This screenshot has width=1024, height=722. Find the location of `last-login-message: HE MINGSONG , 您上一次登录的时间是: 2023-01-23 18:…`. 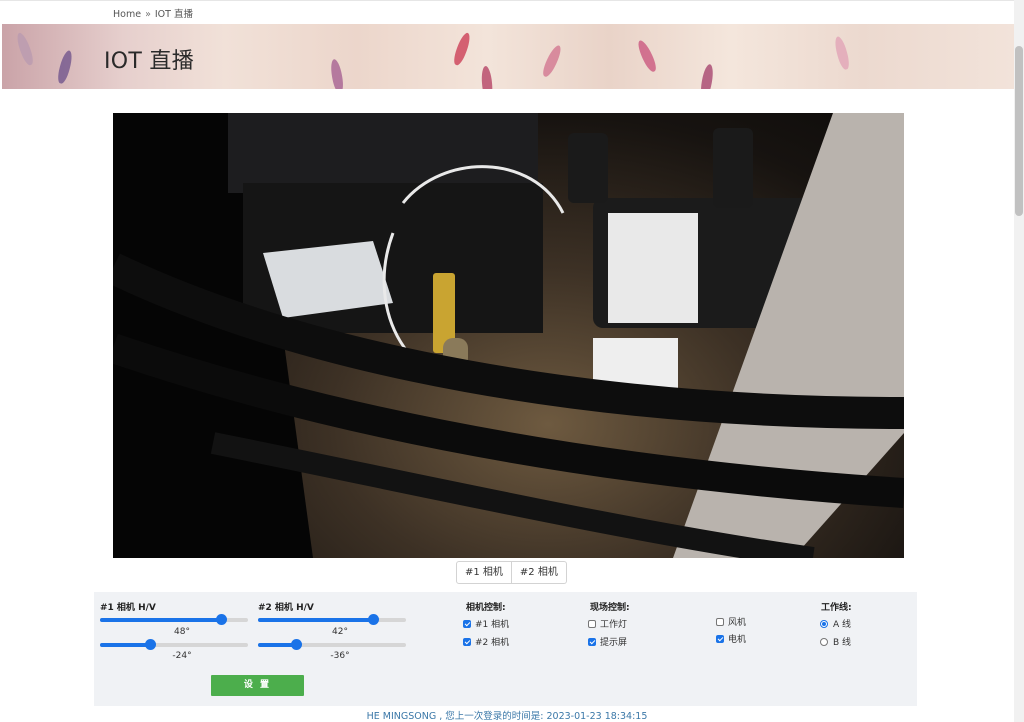

last-login-message: HE MINGSONG , 您上一次登录的时间是: 2023-01-23 18:… is located at coordinates (507, 716).